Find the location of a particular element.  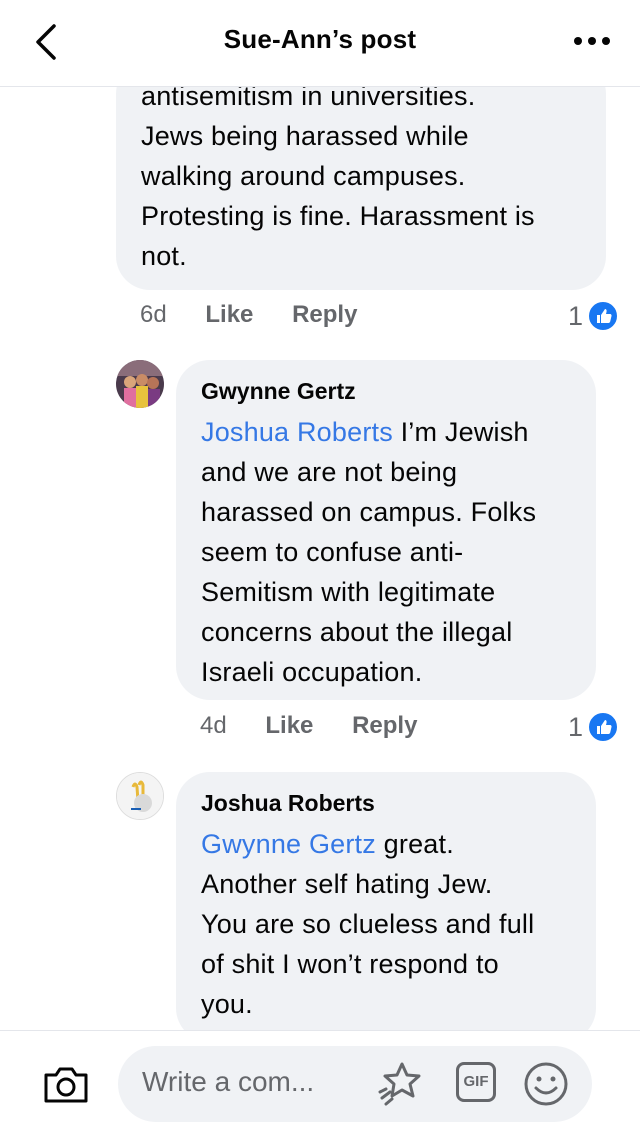

more-dots-icon is located at coordinates (592, 41).